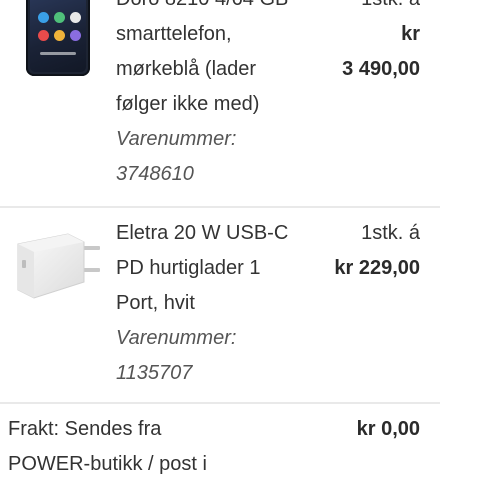  What do you see at coordinates (188, 104) in the screenshot?
I see `product-name-line: følger ikke med)` at bounding box center [188, 104].